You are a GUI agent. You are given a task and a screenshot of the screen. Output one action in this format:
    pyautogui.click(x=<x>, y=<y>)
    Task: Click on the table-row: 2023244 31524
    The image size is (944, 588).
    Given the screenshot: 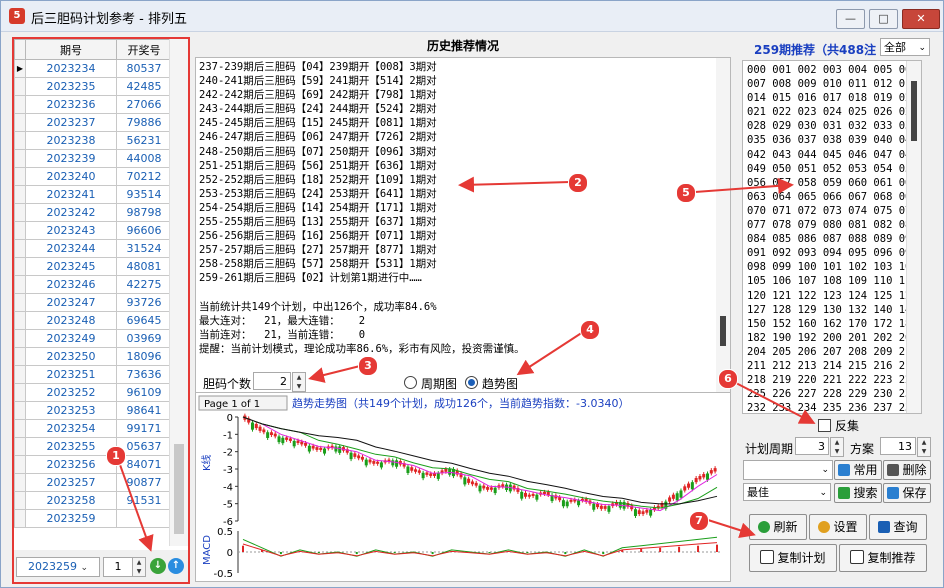 What is the action you would take?
    pyautogui.click(x=93, y=248)
    